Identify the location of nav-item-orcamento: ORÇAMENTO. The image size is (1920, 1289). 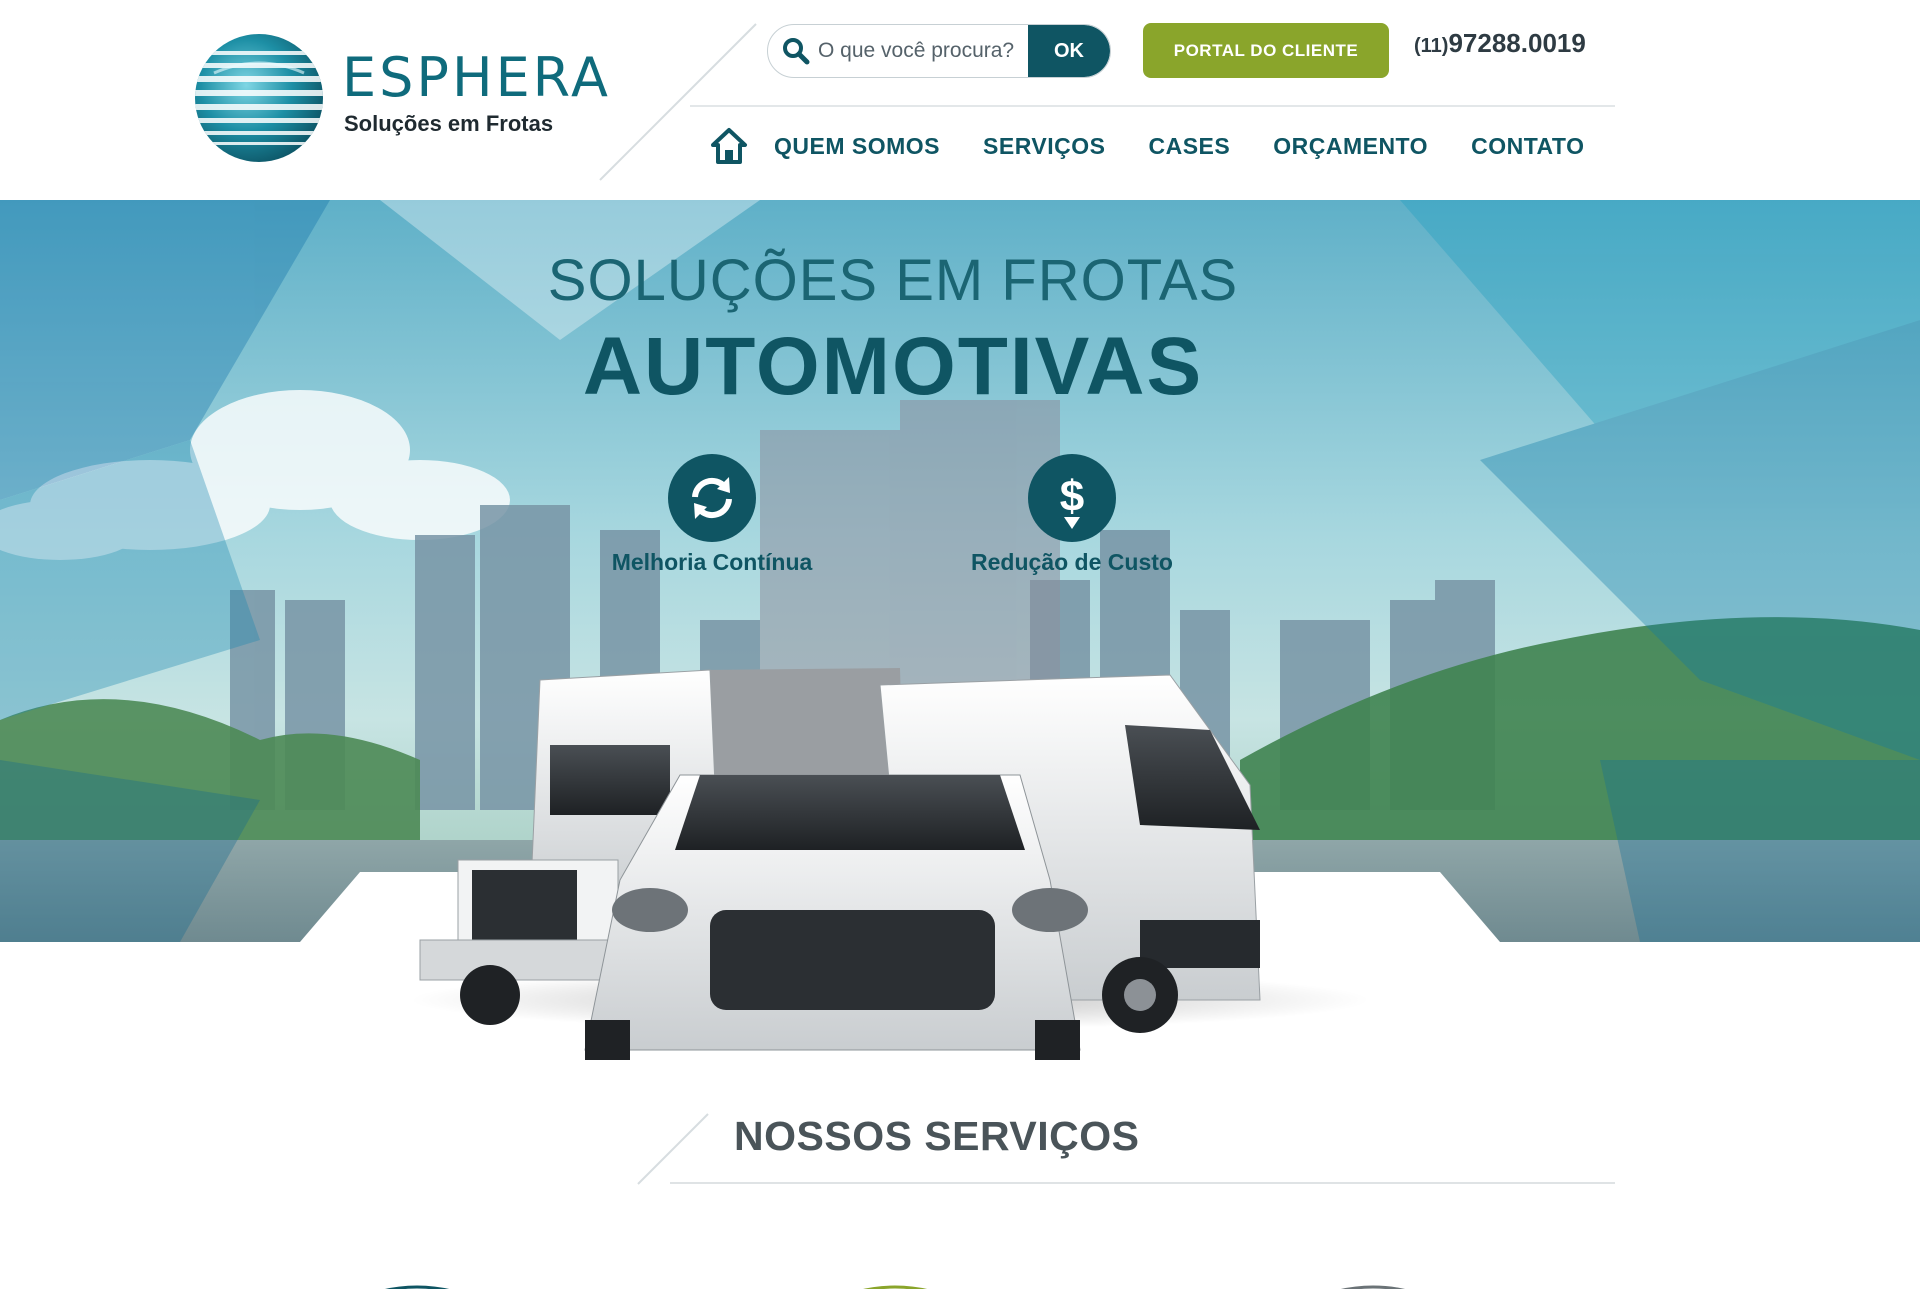
(1350, 146).